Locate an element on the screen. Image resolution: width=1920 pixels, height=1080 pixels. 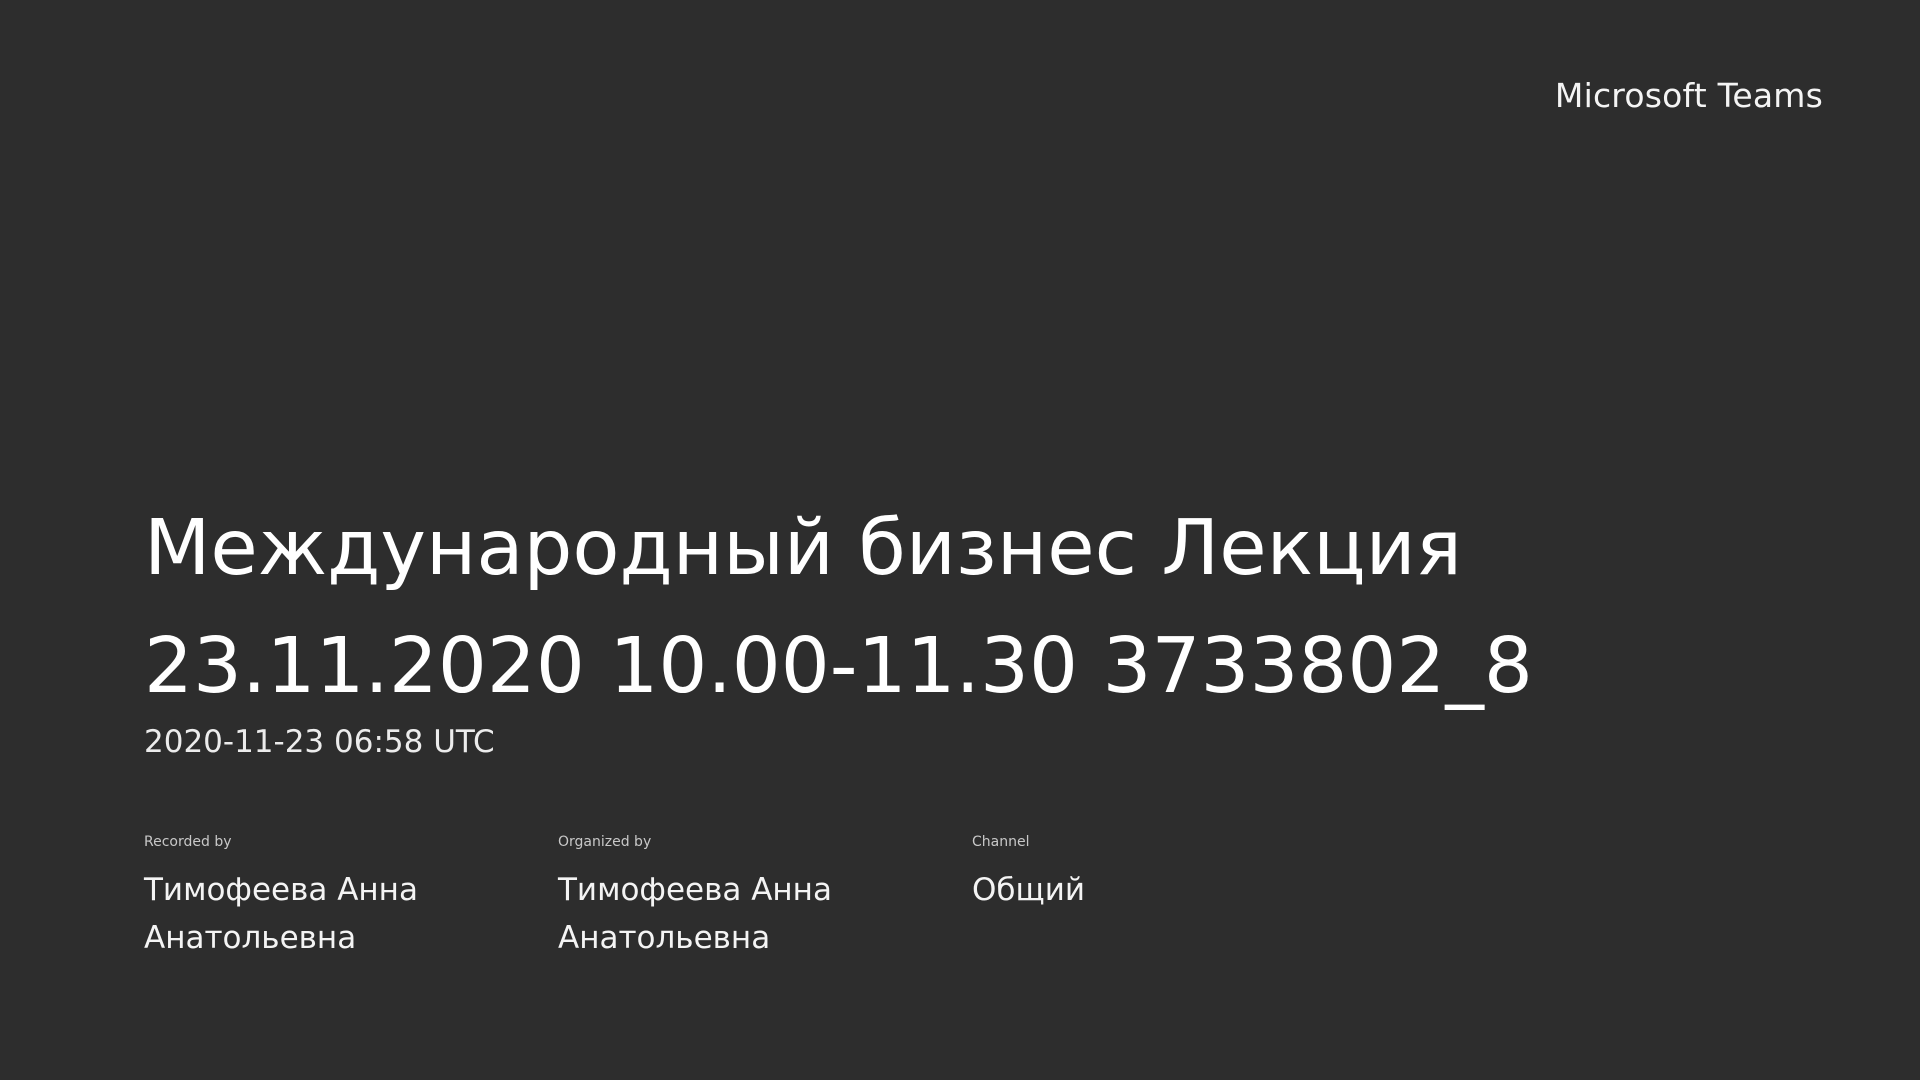
brand-label: Microsoft Teams is located at coordinates (1688, 95).